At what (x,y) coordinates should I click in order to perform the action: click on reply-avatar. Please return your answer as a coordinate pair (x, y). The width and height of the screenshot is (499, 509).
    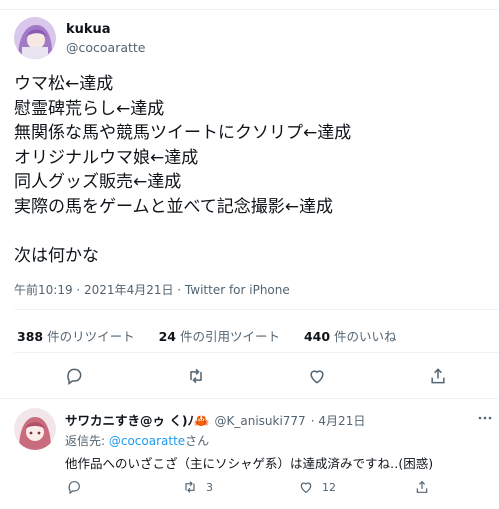
    Looking at the image, I should click on (35, 429).